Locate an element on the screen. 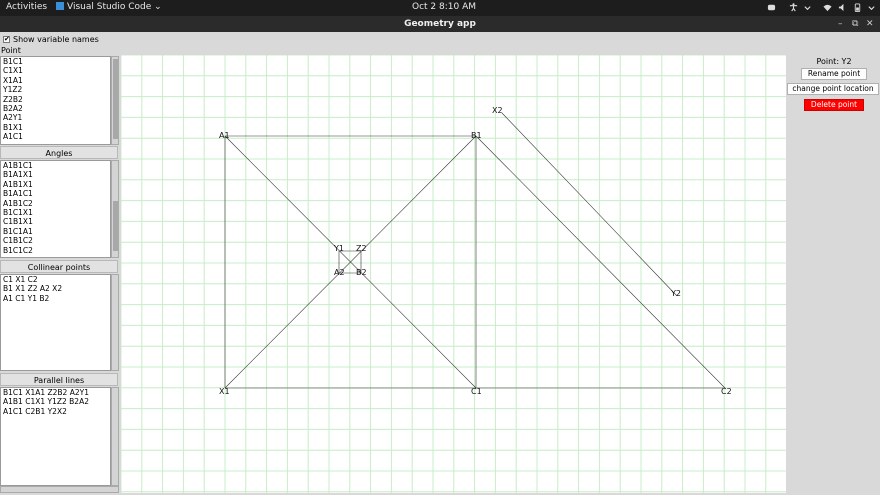 The width and height of the screenshot is (880, 495). point-list-item: Z2B2 is located at coordinates (56, 99).